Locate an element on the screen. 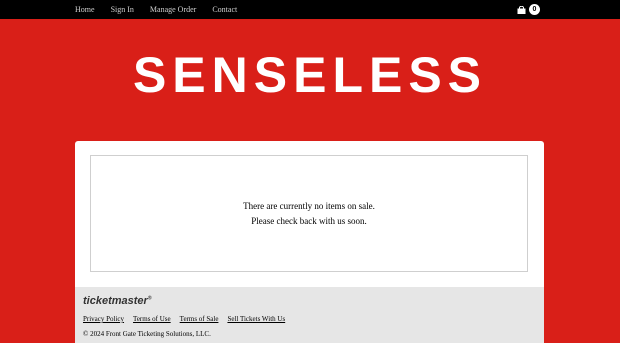  nav-contact-link: Contact is located at coordinates (224, 9).